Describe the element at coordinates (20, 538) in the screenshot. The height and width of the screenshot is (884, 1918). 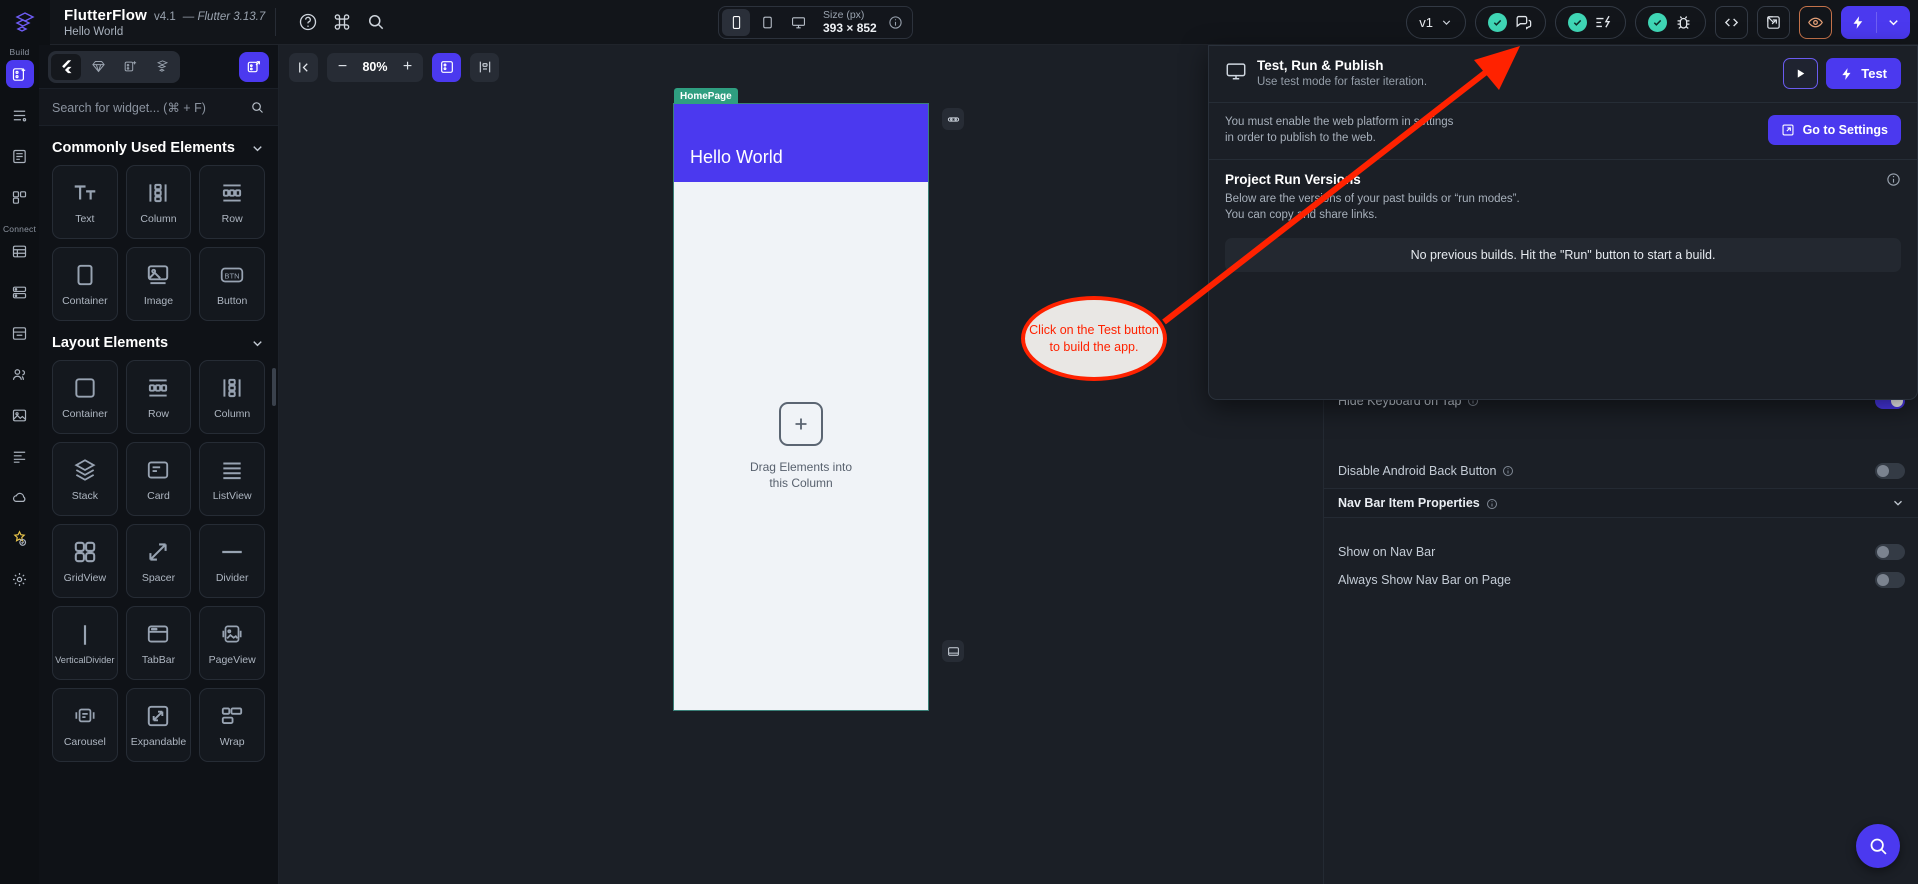
I see `sidebar-item-tests` at that location.